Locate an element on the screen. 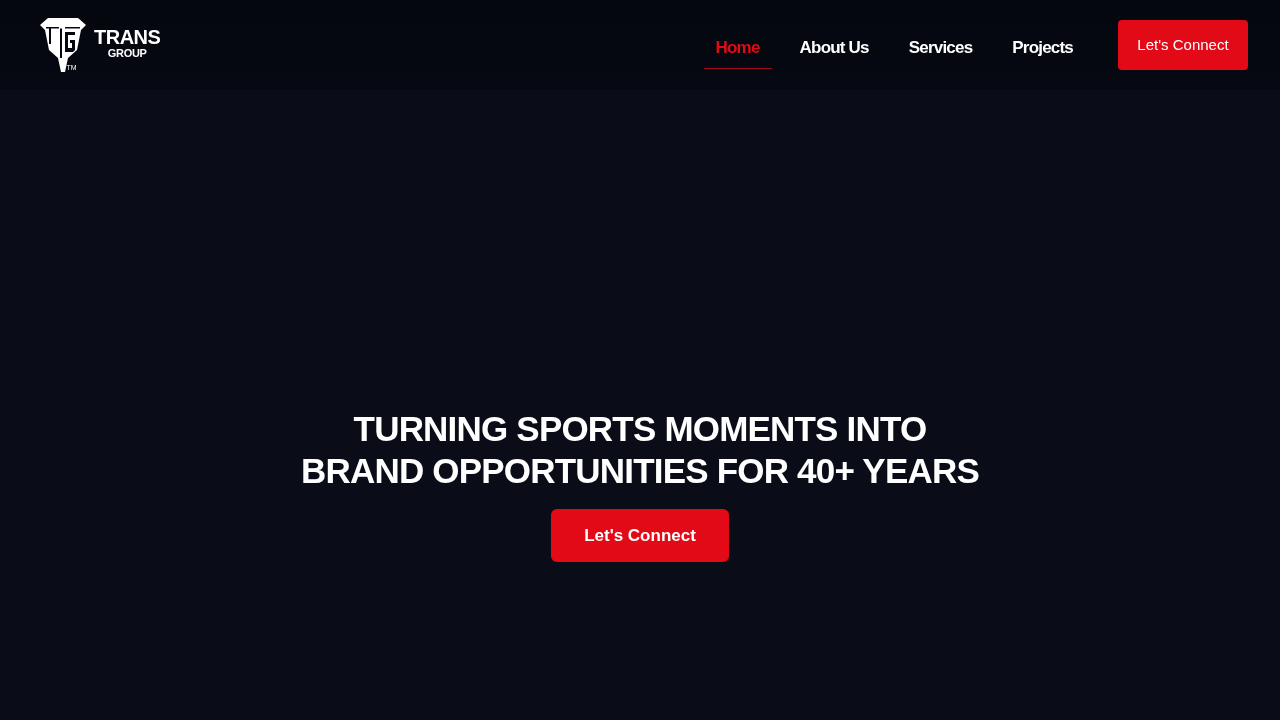  nav-link: Projects is located at coordinates (1042, 48).